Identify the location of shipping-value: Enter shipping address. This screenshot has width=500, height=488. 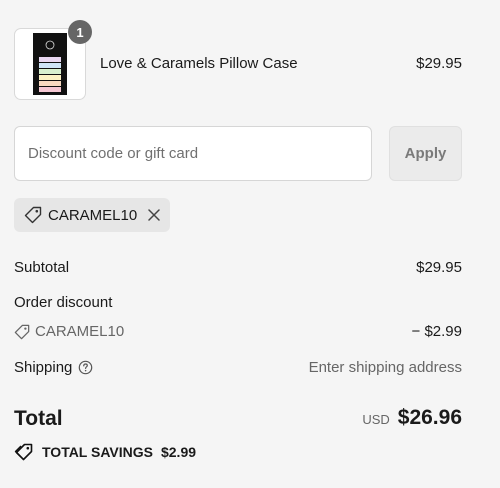
(385, 367).